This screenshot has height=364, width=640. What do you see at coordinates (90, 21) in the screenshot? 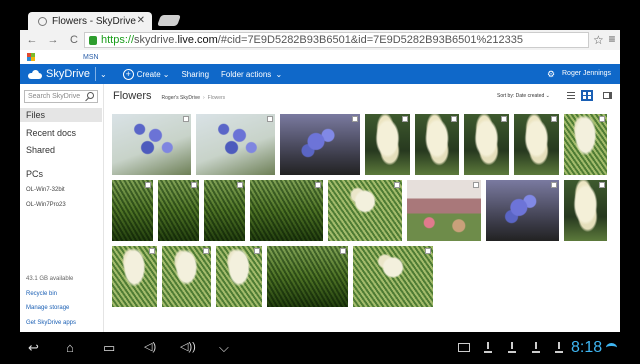
I see `browser-tab: Flowers - SkyDrive ✕` at bounding box center [90, 21].